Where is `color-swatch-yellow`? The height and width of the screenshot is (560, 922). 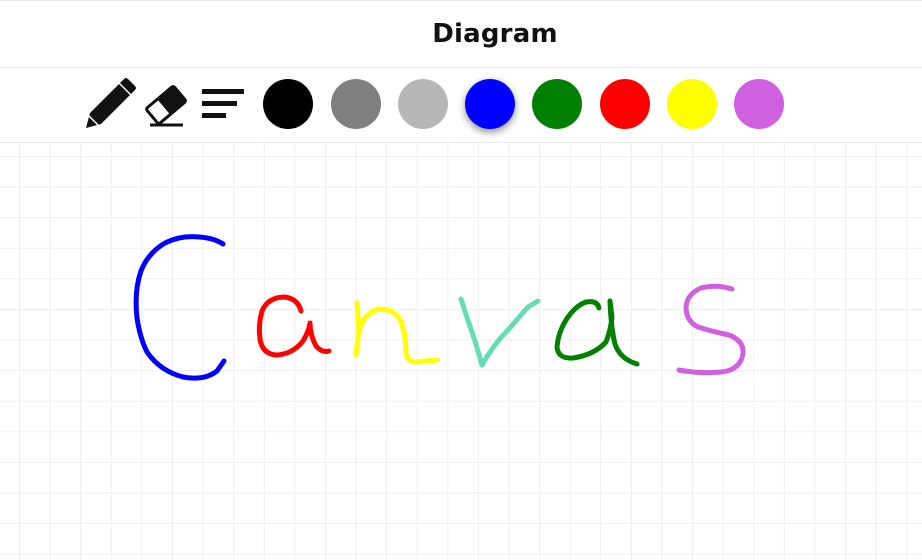
color-swatch-yellow is located at coordinates (692, 104).